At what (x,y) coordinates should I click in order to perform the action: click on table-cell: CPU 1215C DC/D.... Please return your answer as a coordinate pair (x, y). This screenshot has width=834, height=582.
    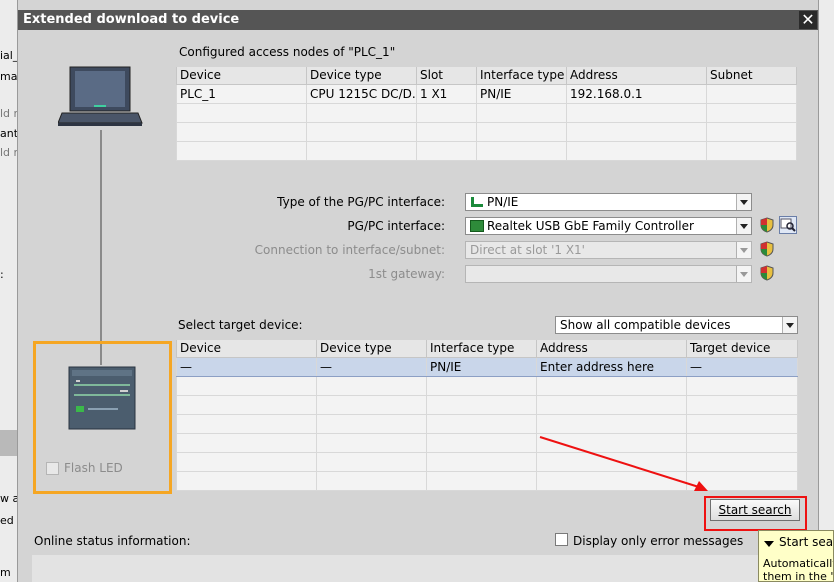
    Looking at the image, I should click on (361, 94).